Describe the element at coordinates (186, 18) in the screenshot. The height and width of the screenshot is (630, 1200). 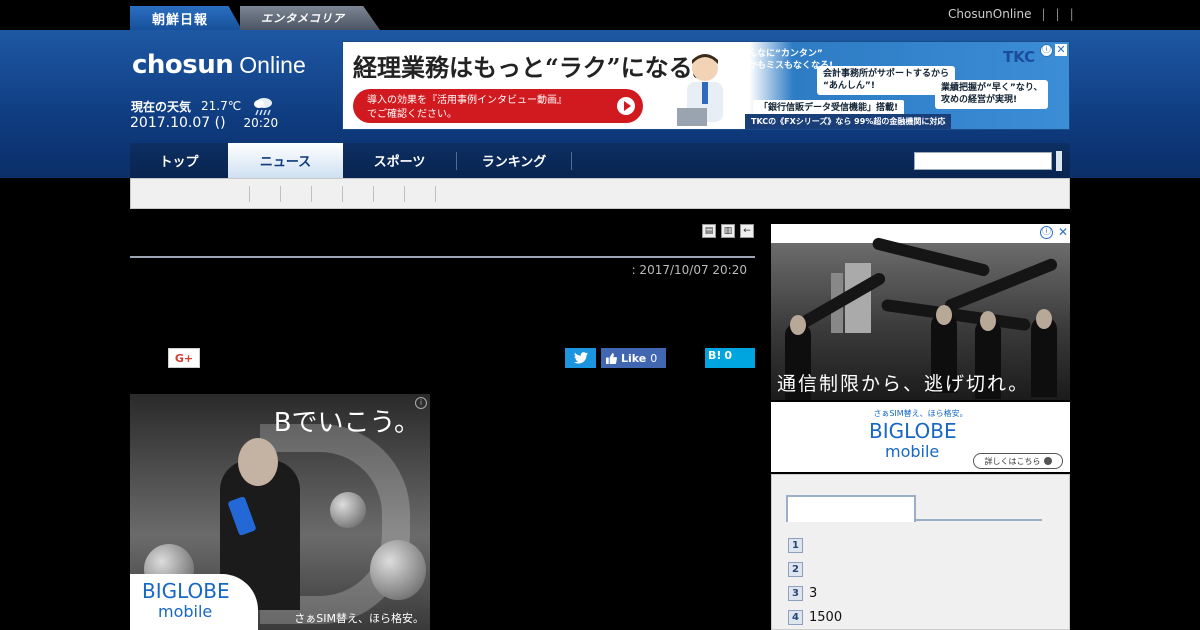
I see `site-tab-chosun: 朝鮮日報` at that location.